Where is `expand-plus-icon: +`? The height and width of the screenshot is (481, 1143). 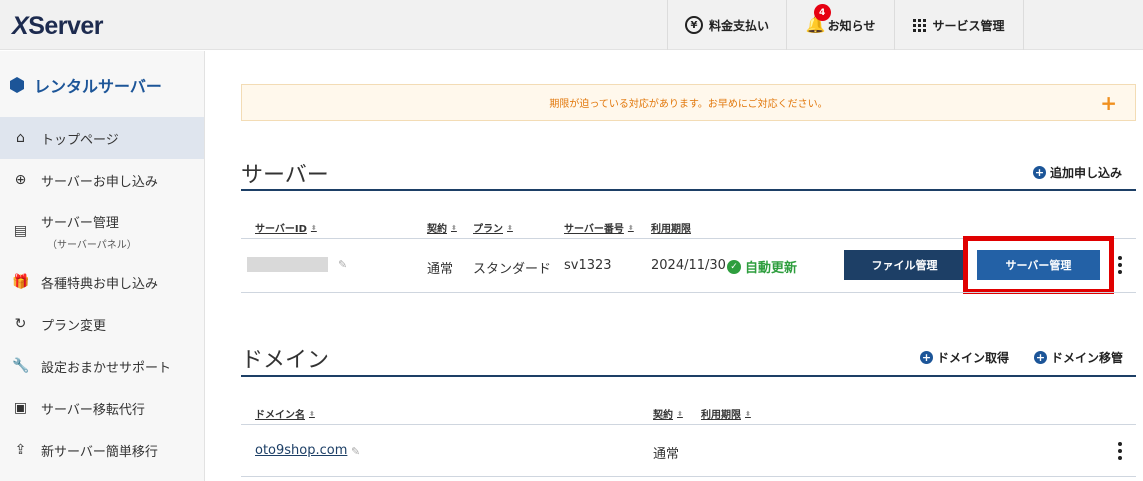 expand-plus-icon: + is located at coordinates (1108, 103).